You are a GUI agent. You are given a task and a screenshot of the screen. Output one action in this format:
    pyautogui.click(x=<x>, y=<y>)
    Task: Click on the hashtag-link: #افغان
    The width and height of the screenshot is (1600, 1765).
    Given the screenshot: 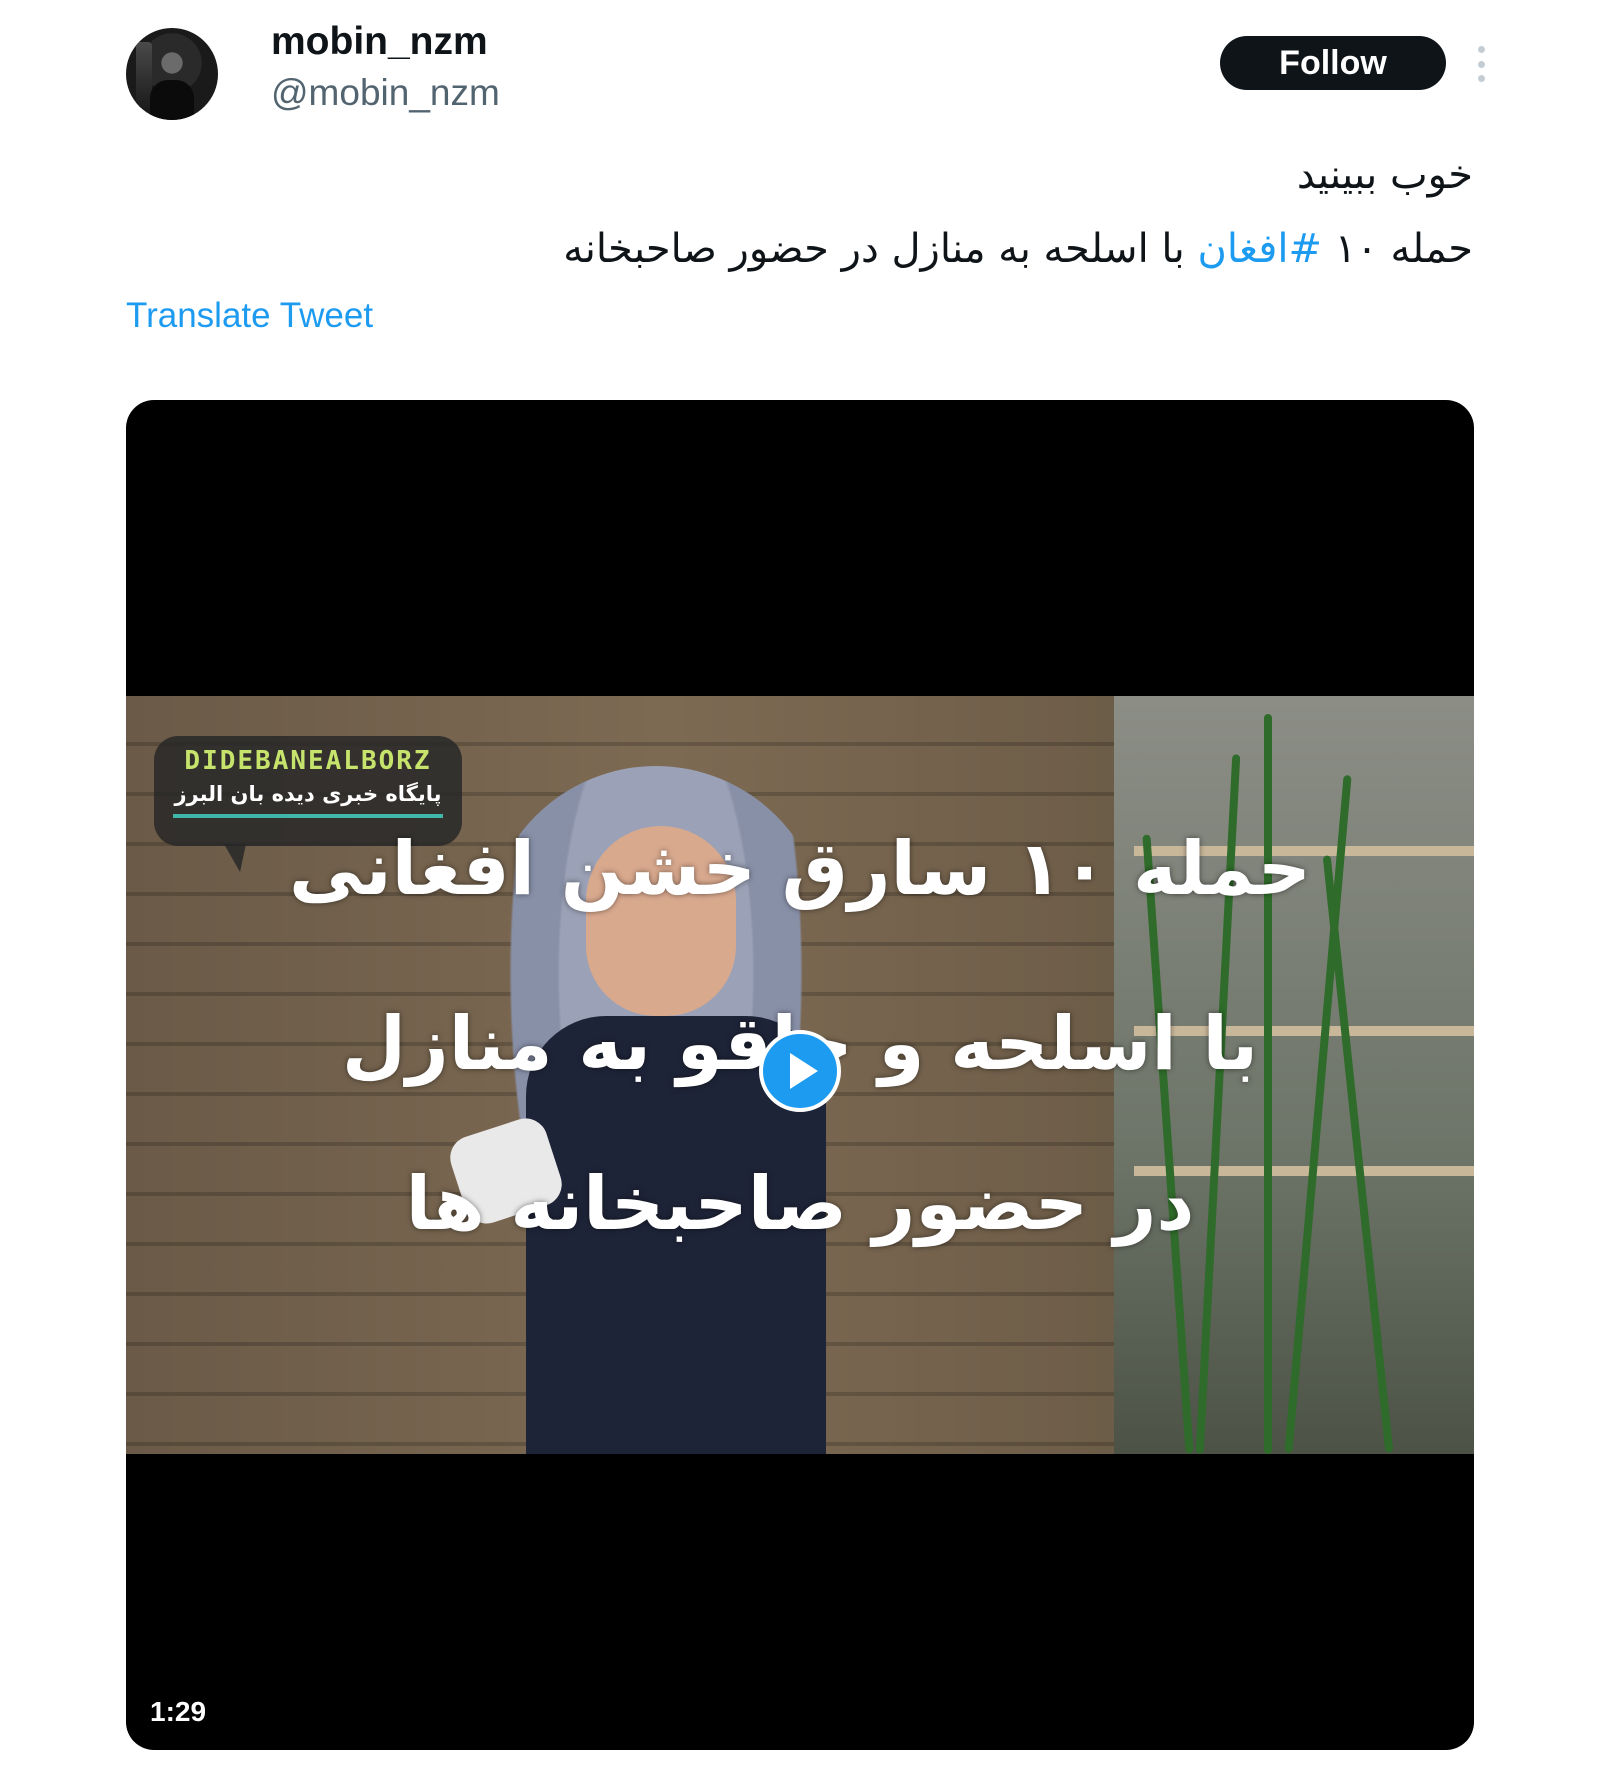 What is the action you would take?
    pyautogui.click(x=1259, y=249)
    